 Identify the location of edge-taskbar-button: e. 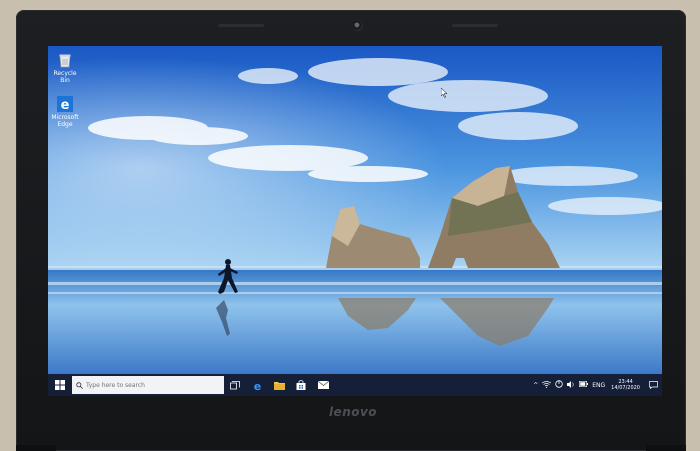
(257, 385).